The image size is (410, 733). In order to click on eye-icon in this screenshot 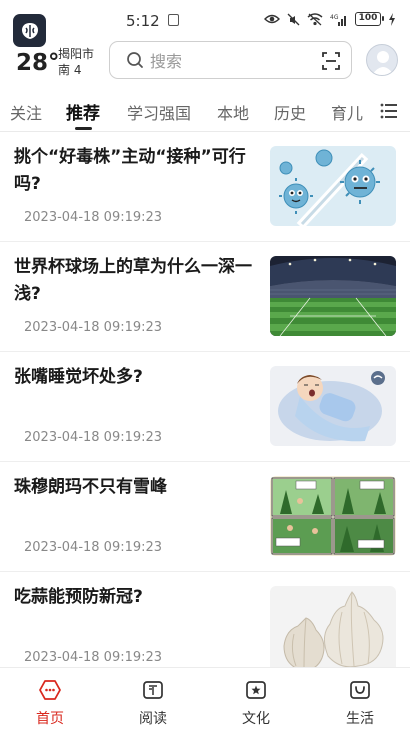, I will do `click(272, 19)`.